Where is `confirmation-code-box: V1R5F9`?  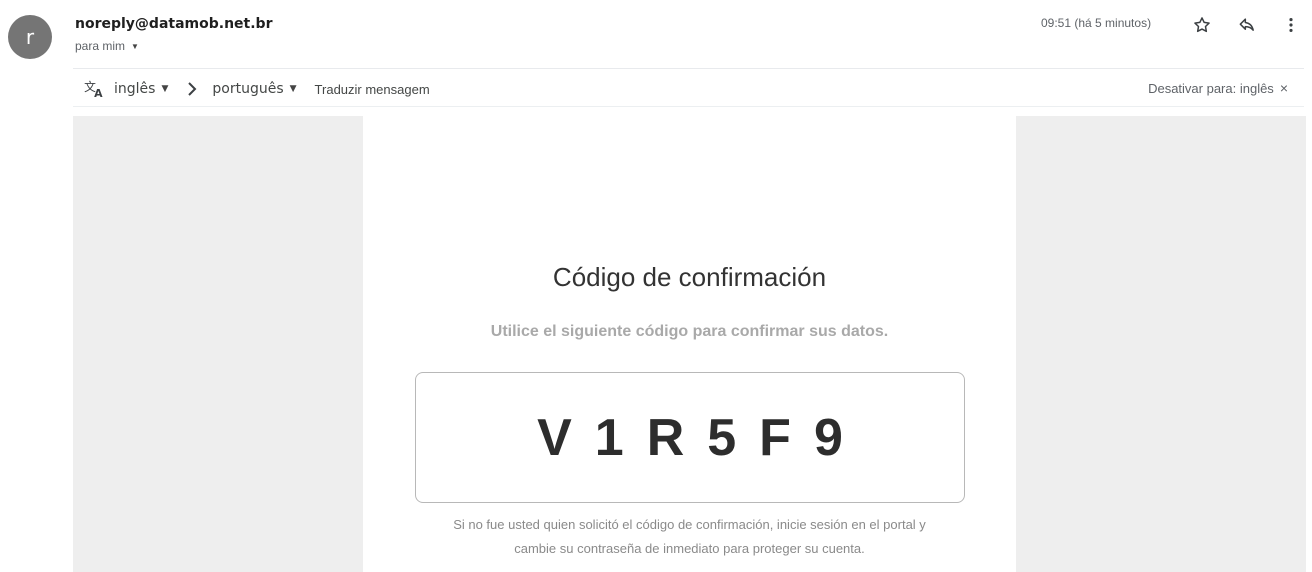 confirmation-code-box: V1R5F9 is located at coordinates (690, 437).